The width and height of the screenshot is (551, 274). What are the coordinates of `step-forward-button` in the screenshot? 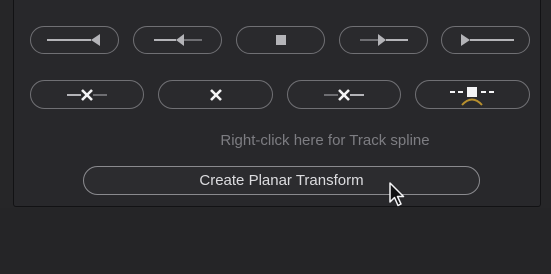 It's located at (383, 40).